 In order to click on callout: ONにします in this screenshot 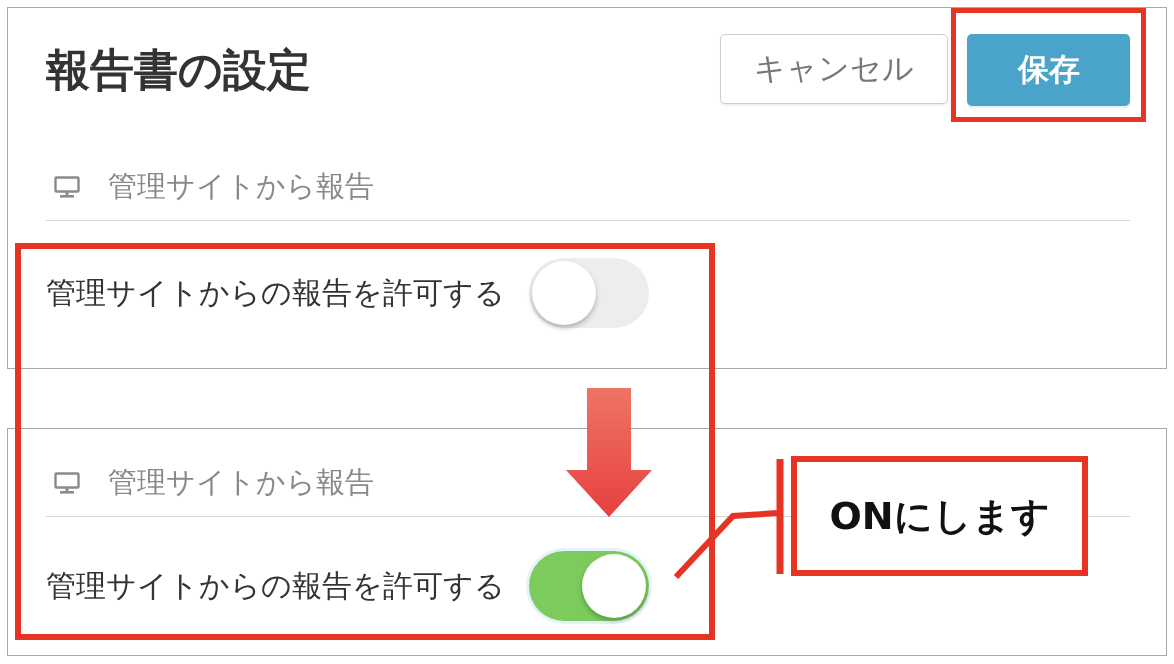, I will do `click(939, 516)`.